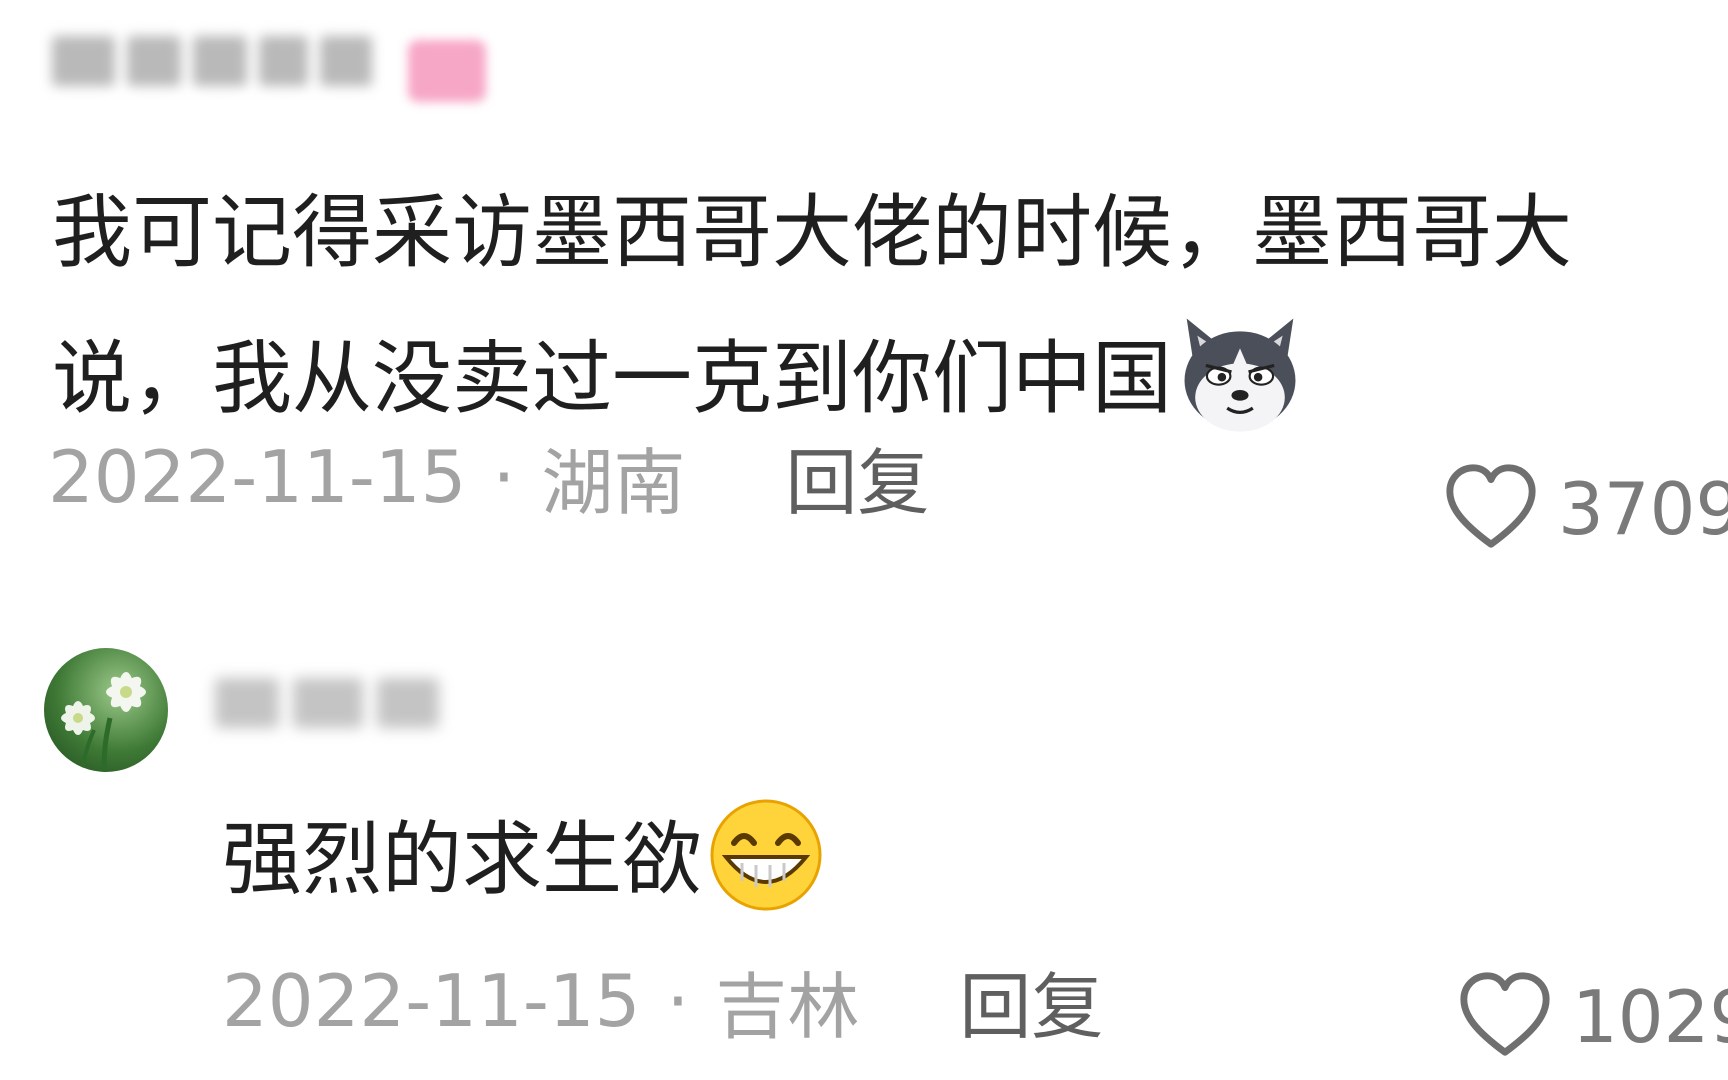  I want to click on comment-text-line-content: 说，我从没卖过一克到你们中国, so click(612, 378).